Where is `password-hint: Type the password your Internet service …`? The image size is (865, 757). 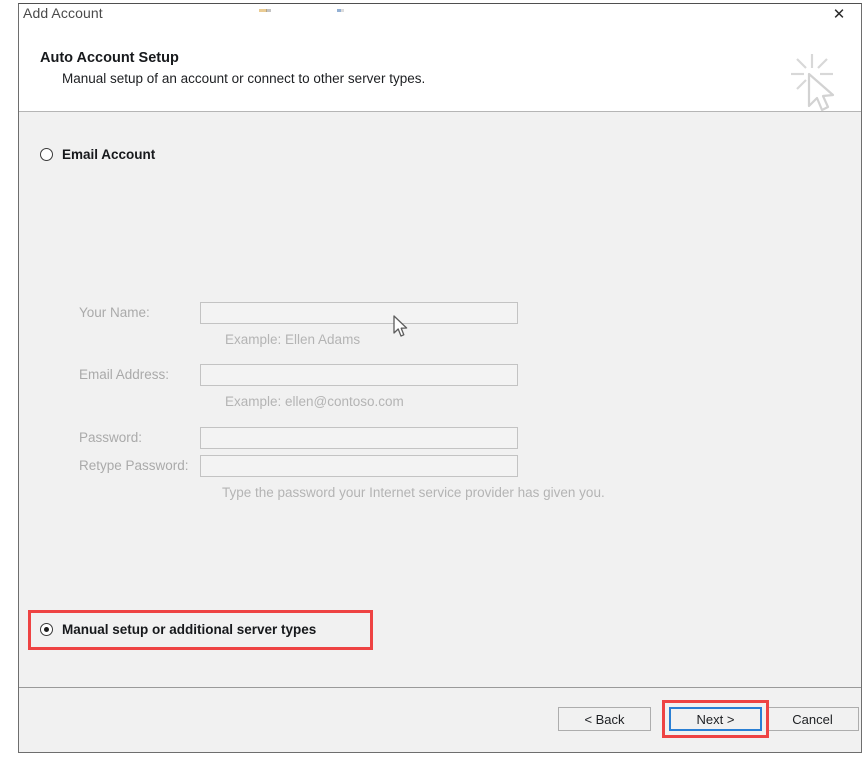
password-hint: Type the password your Internet service … is located at coordinates (413, 492).